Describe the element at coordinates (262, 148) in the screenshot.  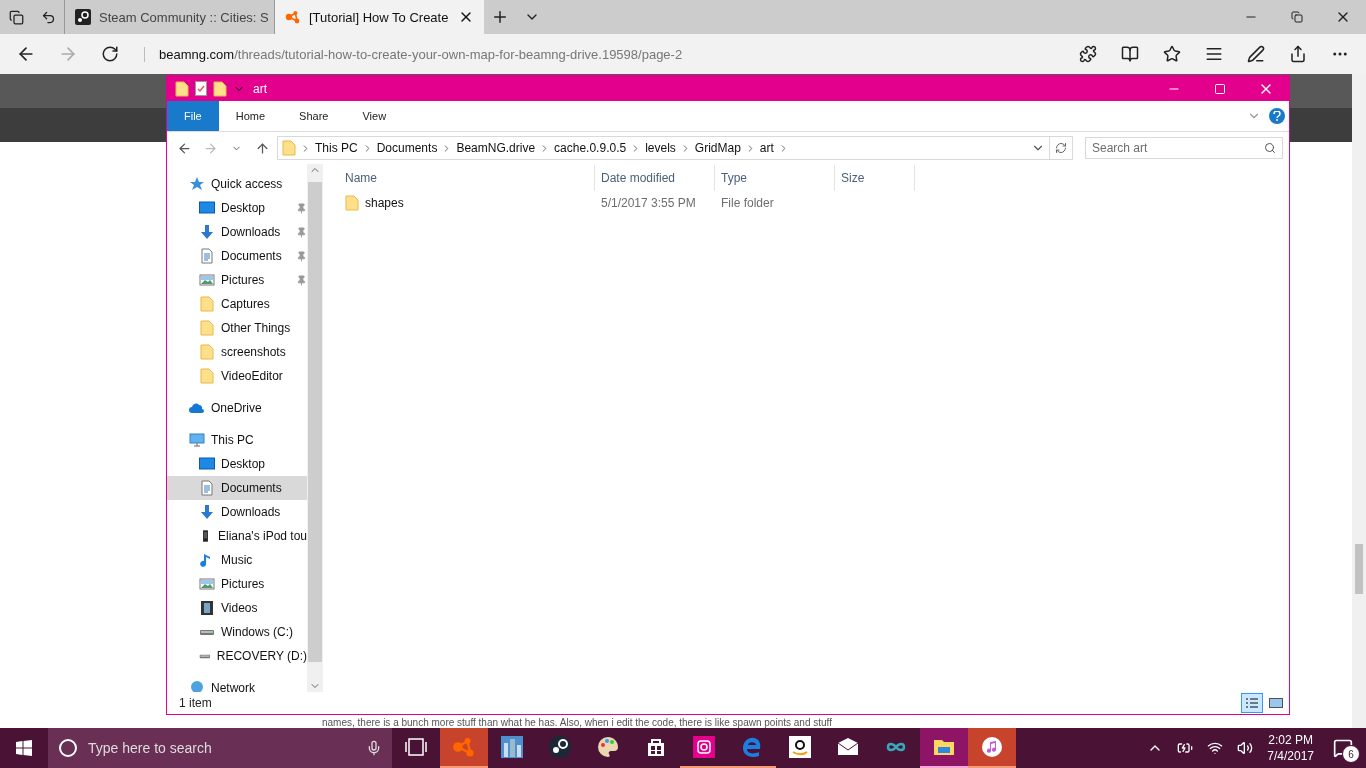
I see `up-icon` at that location.